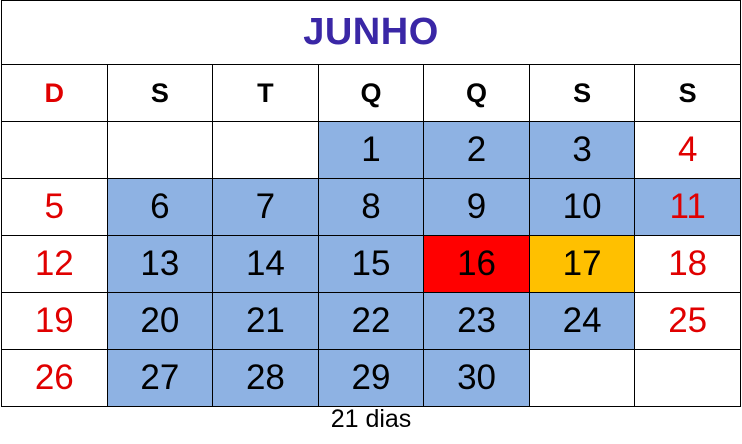 The image size is (742, 444). I want to click on day-cell: 8, so click(371, 207).